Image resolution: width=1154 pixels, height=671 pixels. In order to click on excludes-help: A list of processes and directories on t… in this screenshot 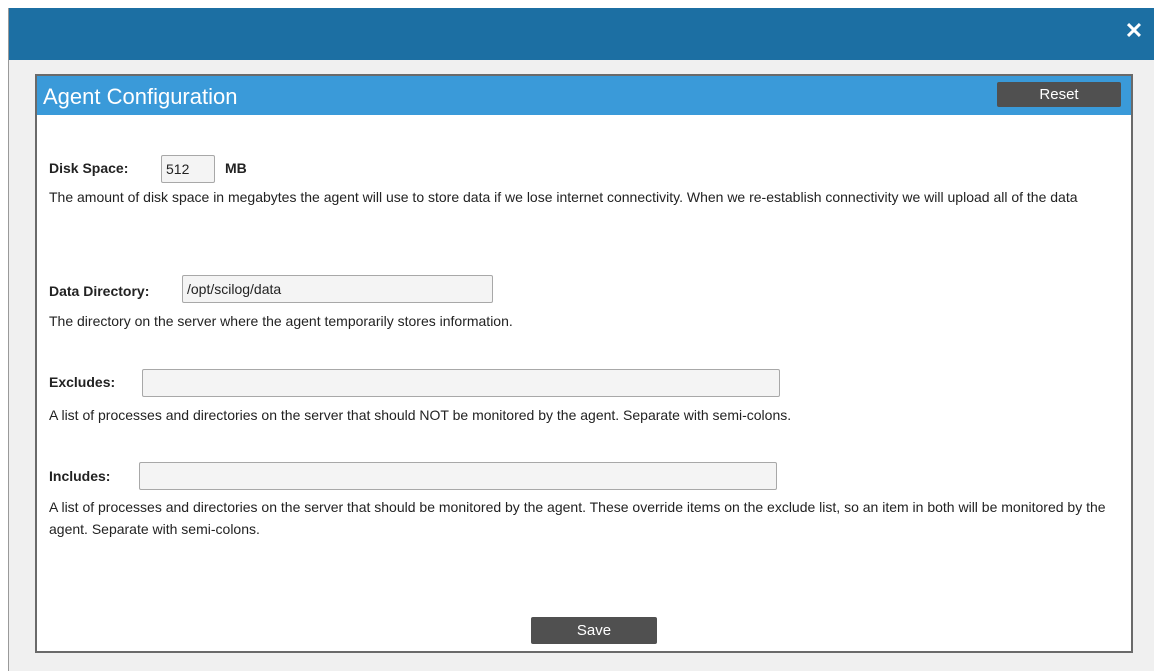, I will do `click(420, 415)`.